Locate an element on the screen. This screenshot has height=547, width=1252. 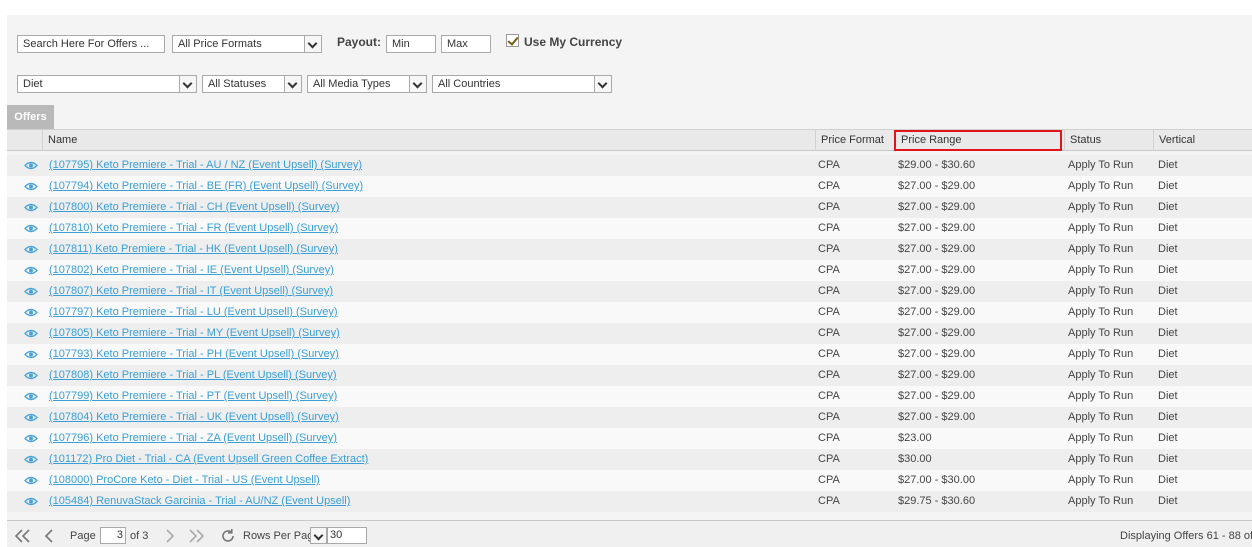
vertical-select: Diet is located at coordinates (107, 84).